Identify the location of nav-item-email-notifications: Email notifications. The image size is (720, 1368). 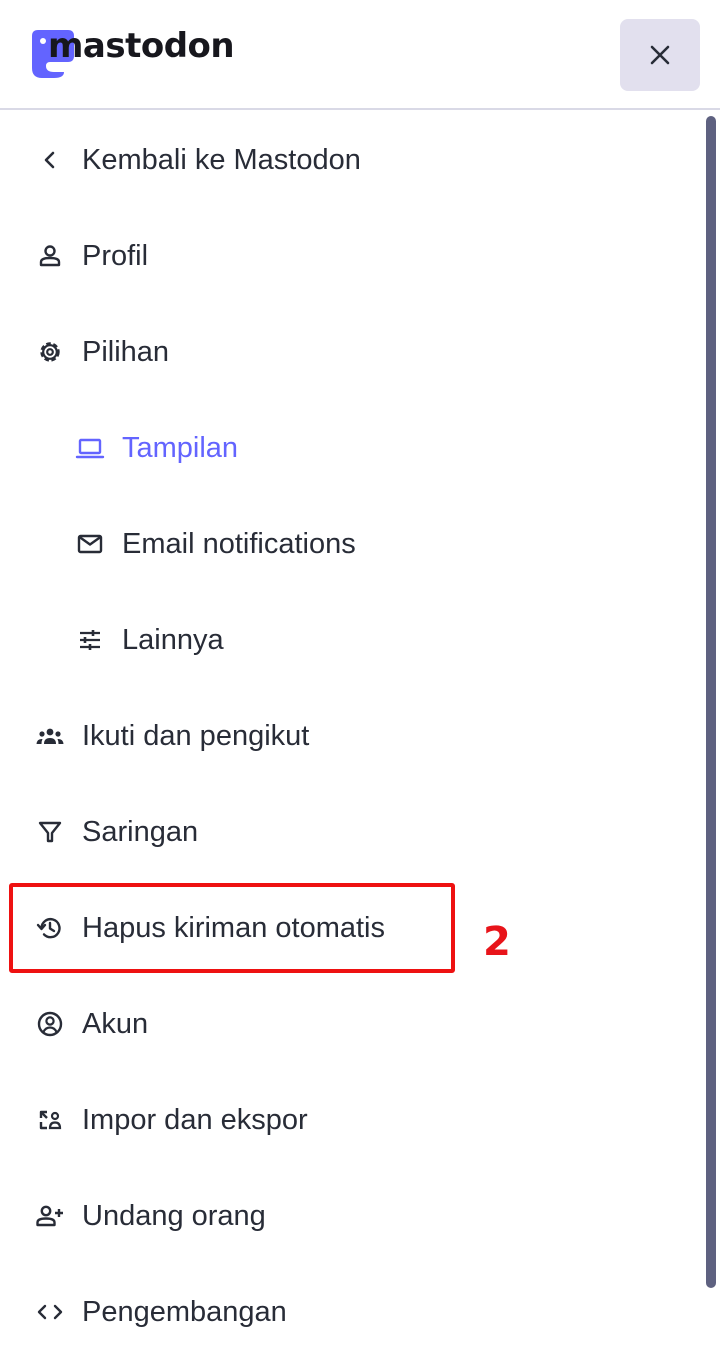
(352, 544).